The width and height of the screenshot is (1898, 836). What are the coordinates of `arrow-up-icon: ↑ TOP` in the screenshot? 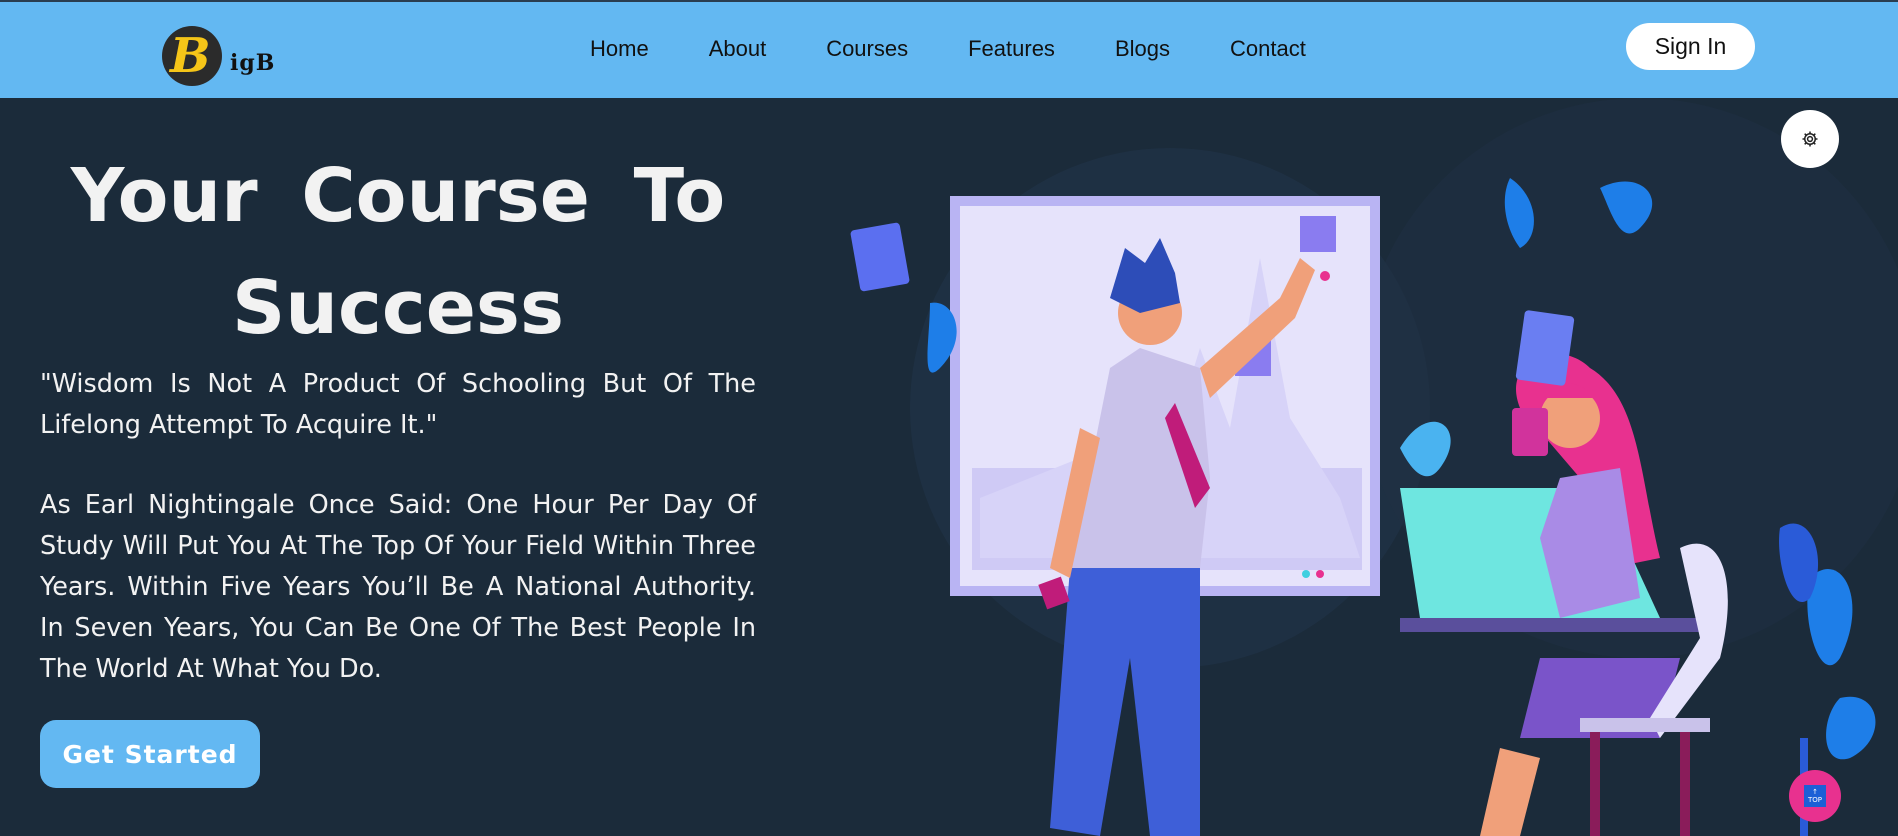 It's located at (1815, 796).